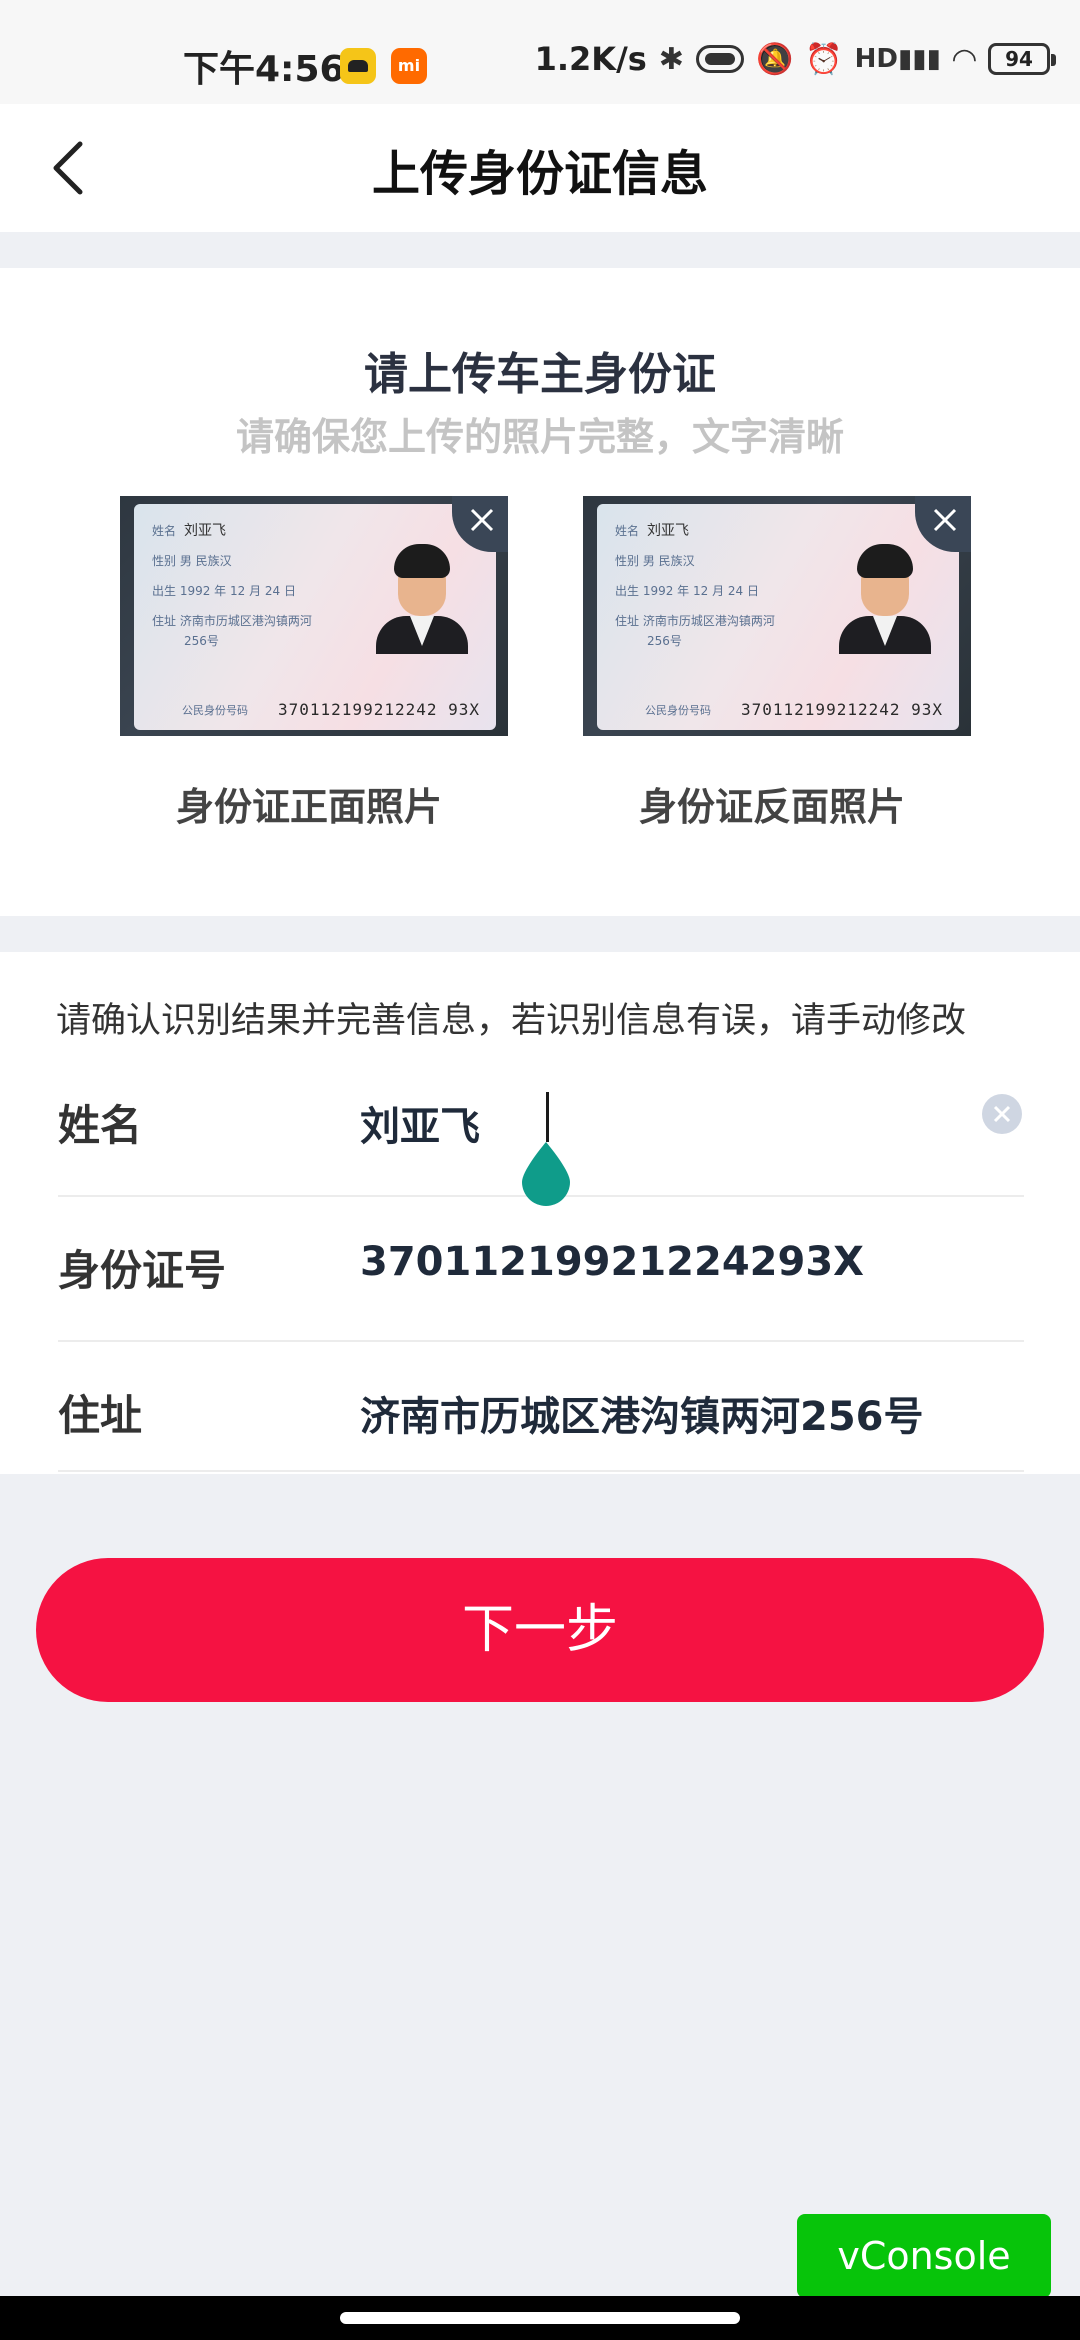  I want to click on id-number-row: 身份证号 37011219921224293X, so click(541, 1269).